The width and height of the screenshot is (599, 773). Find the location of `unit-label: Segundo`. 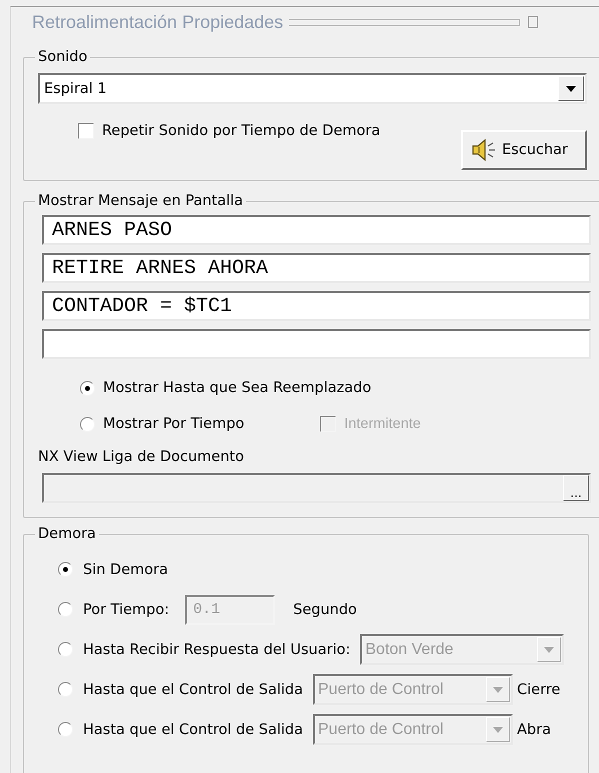

unit-label: Segundo is located at coordinates (325, 610).